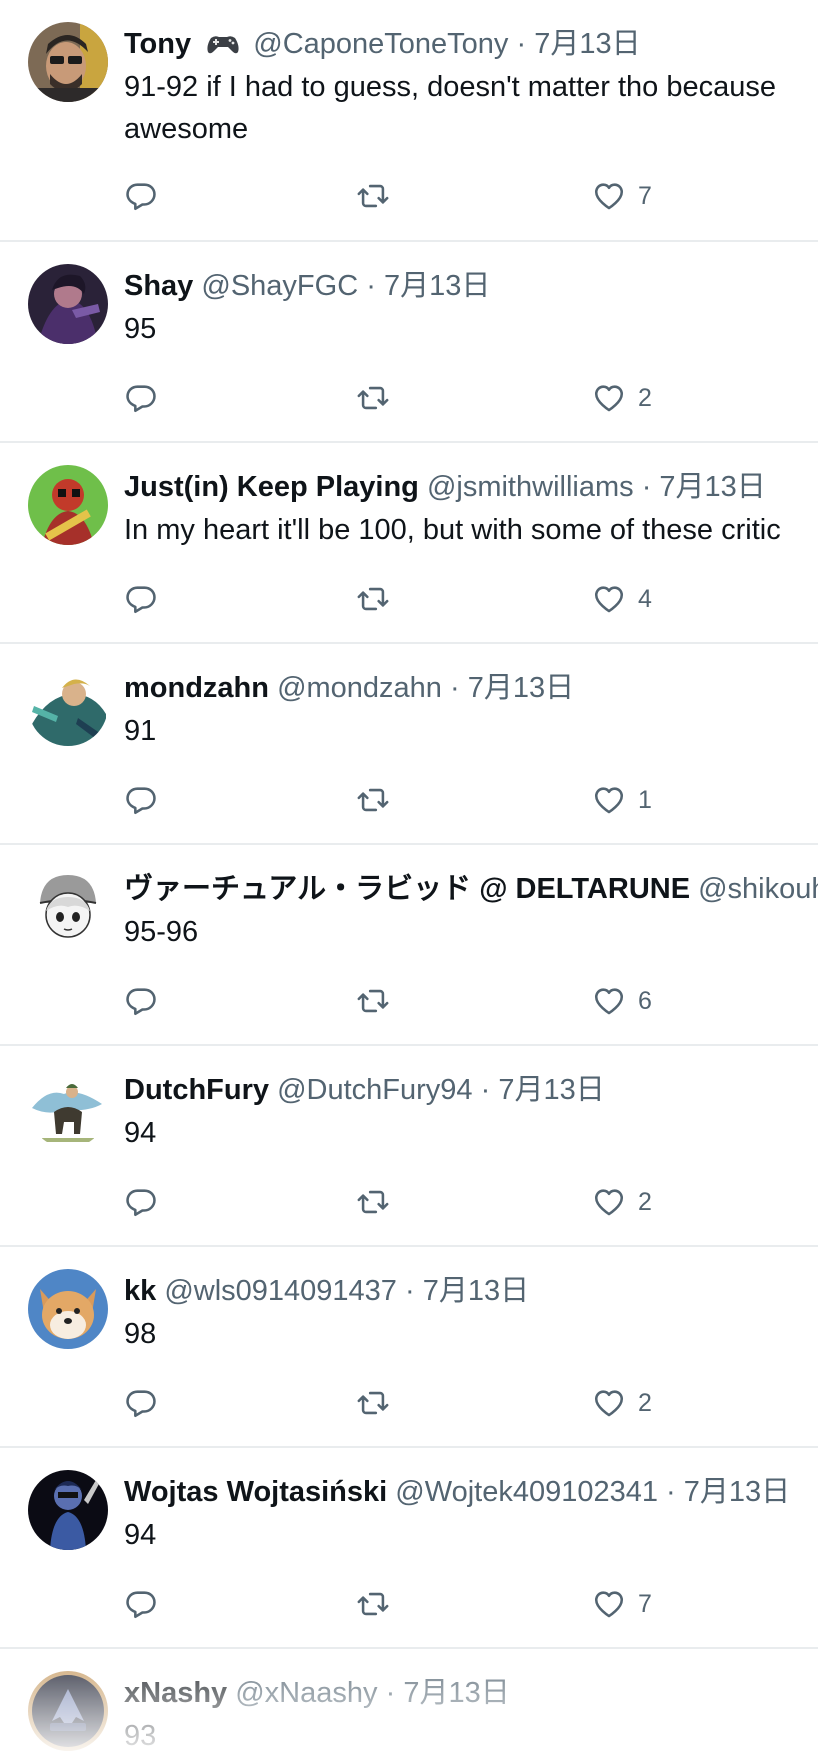  I want to click on avatar-photo-shiba-dog, so click(68, 1309).